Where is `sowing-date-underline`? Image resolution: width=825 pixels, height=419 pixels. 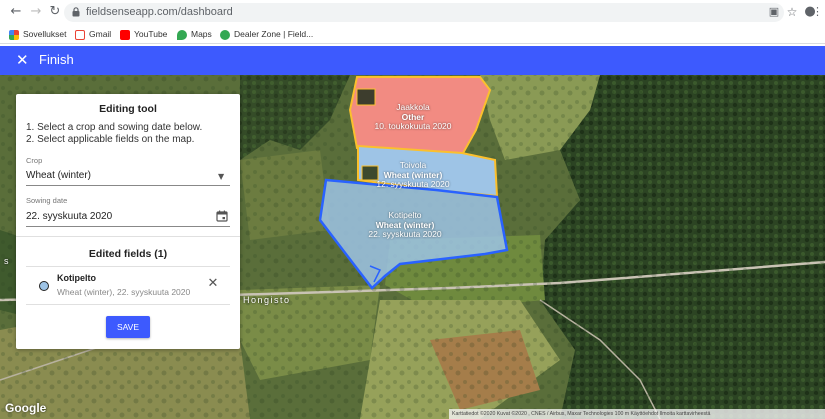
sowing-date-underline is located at coordinates (128, 226).